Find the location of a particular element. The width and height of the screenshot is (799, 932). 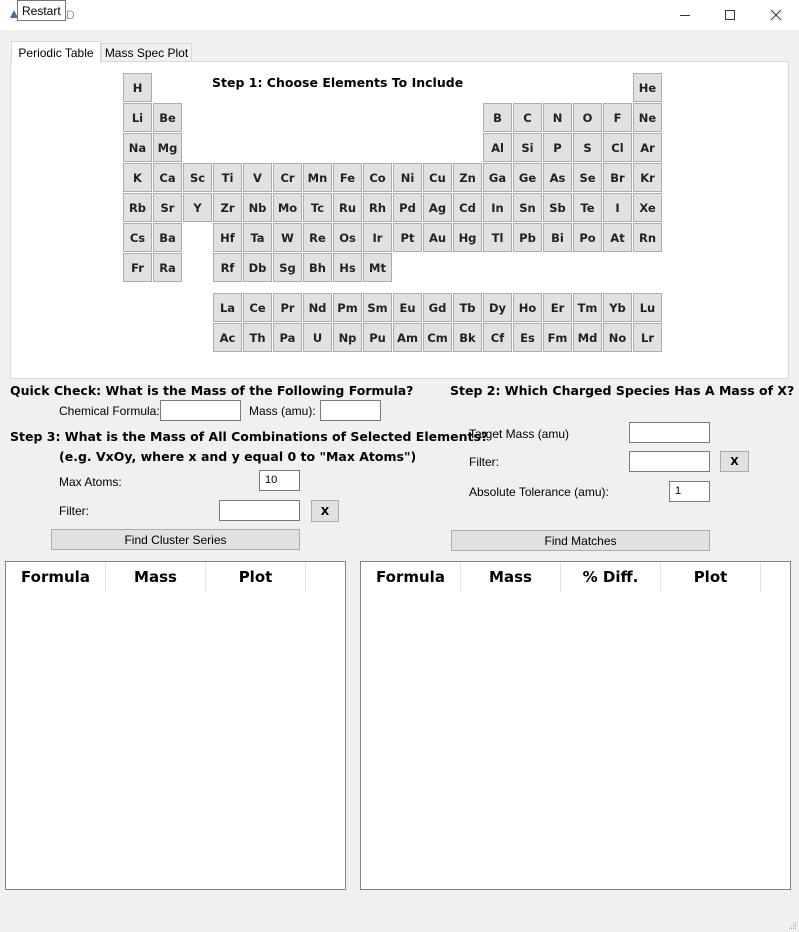

element-button-nd: Nd is located at coordinates (317, 307).